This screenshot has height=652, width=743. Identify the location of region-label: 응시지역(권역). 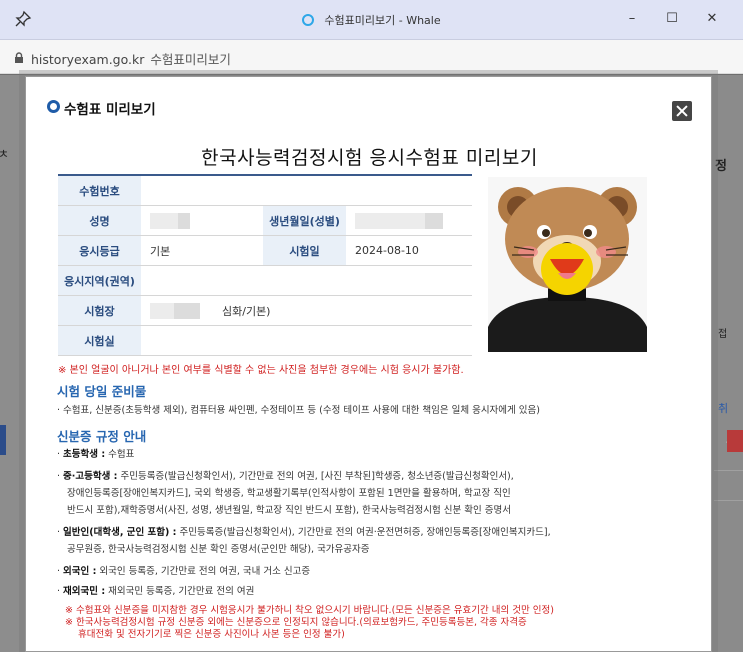
(99, 280).